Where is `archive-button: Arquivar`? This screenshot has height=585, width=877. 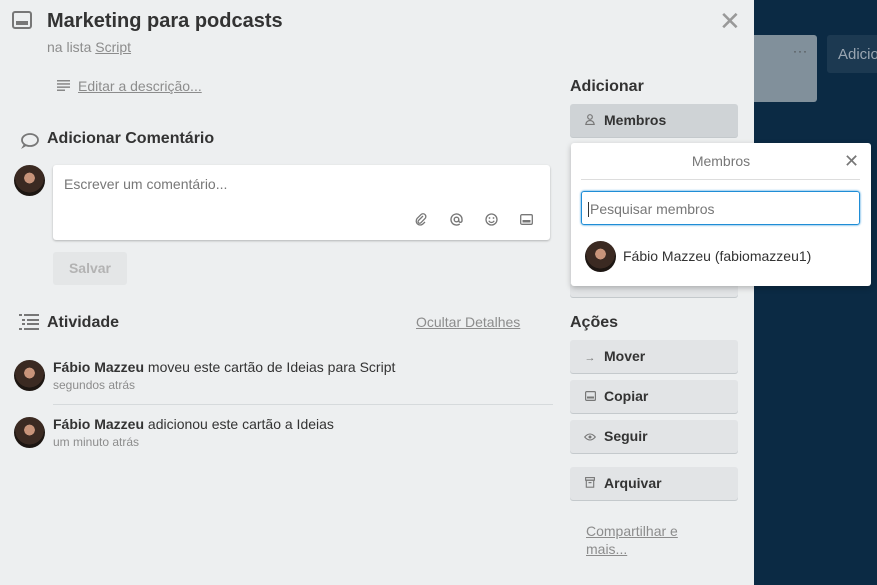 archive-button: Arquivar is located at coordinates (654, 483).